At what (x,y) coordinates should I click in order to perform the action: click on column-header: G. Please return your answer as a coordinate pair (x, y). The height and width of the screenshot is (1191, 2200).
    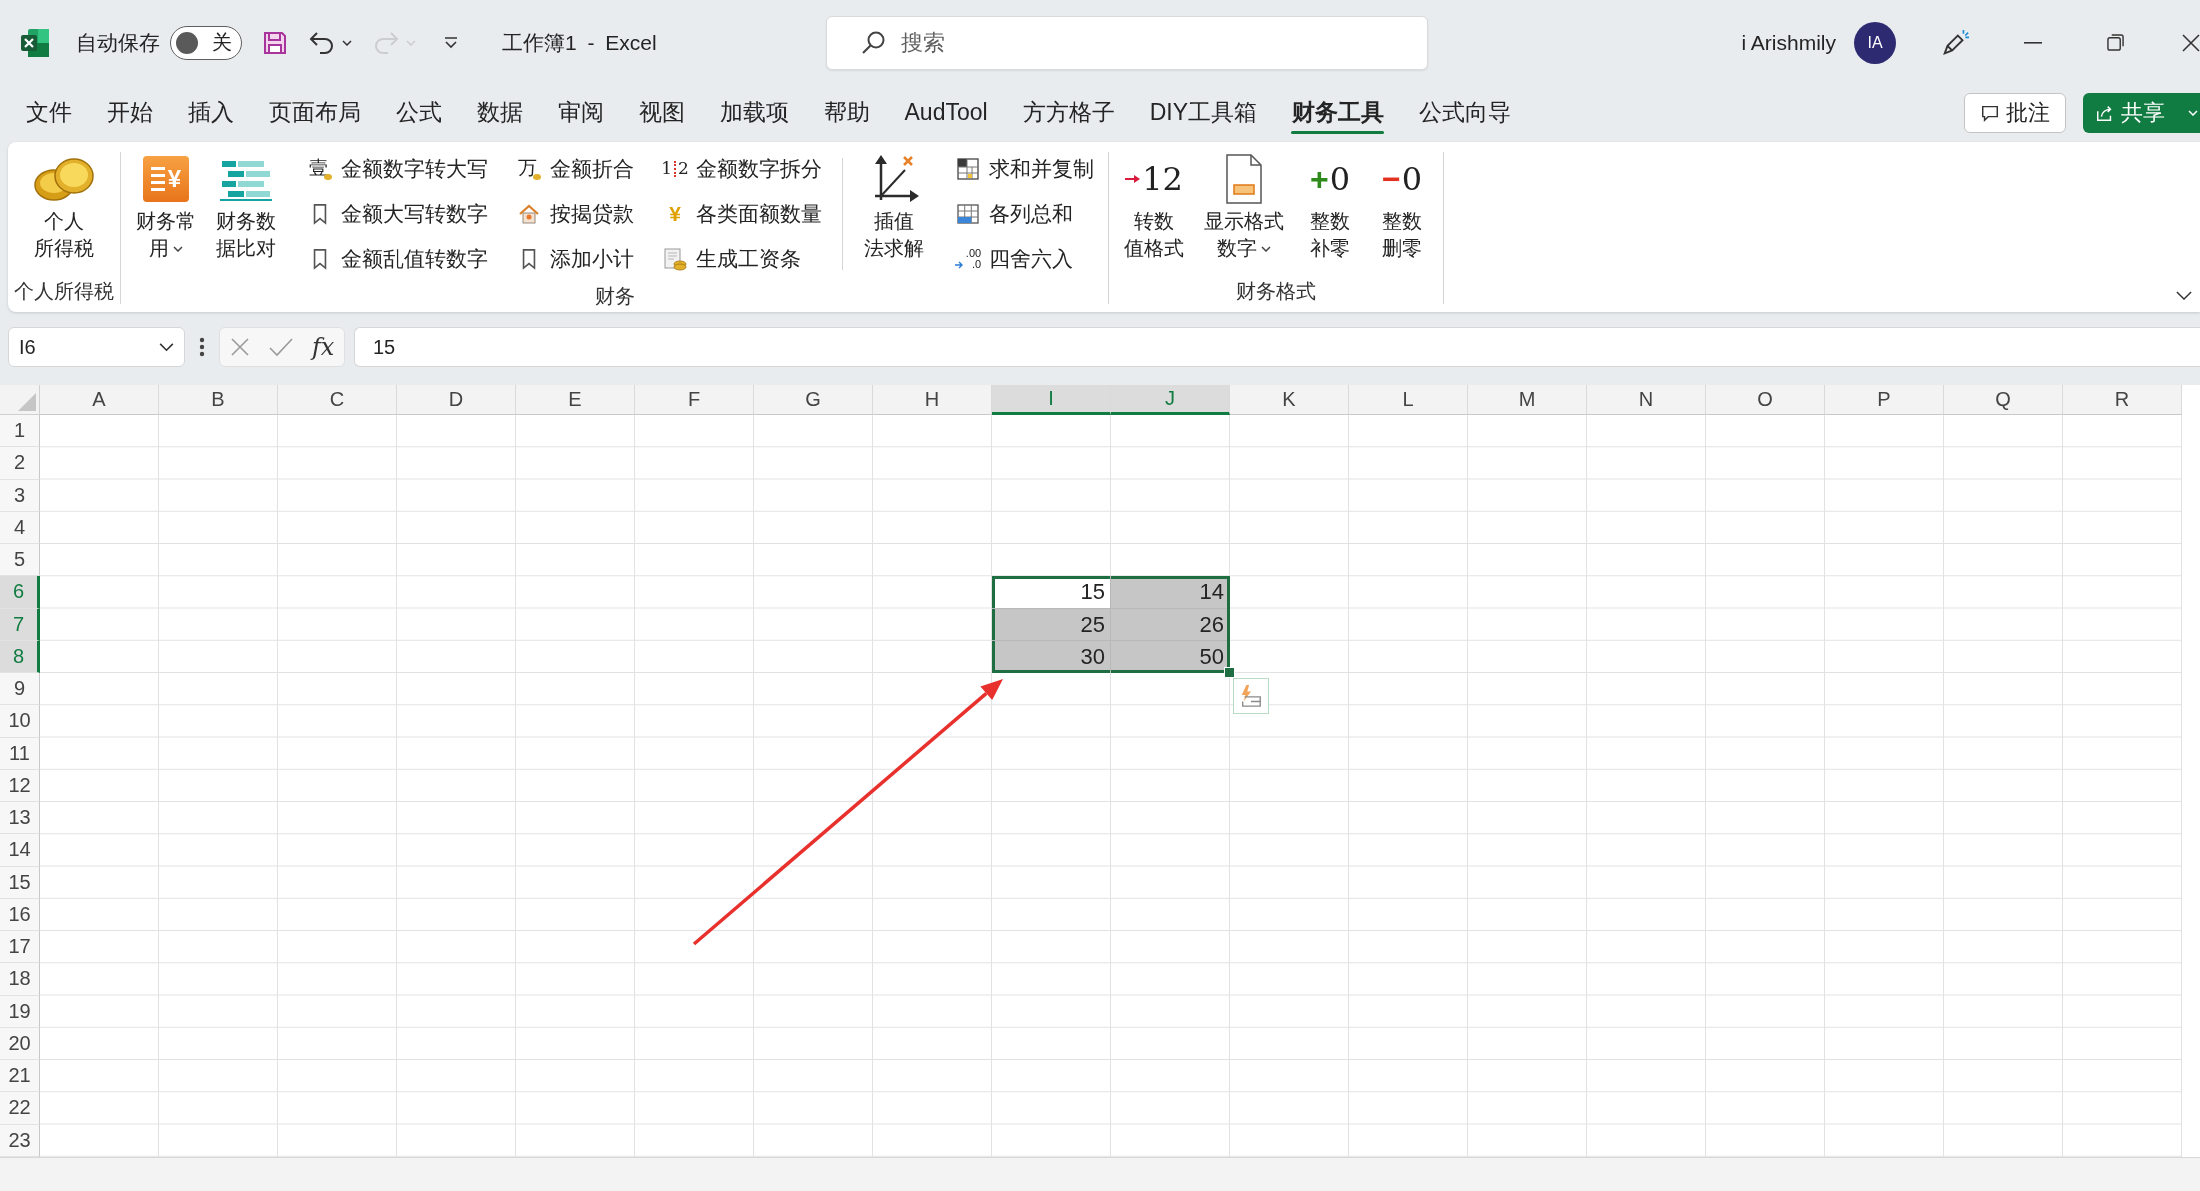
    Looking at the image, I should click on (813, 400).